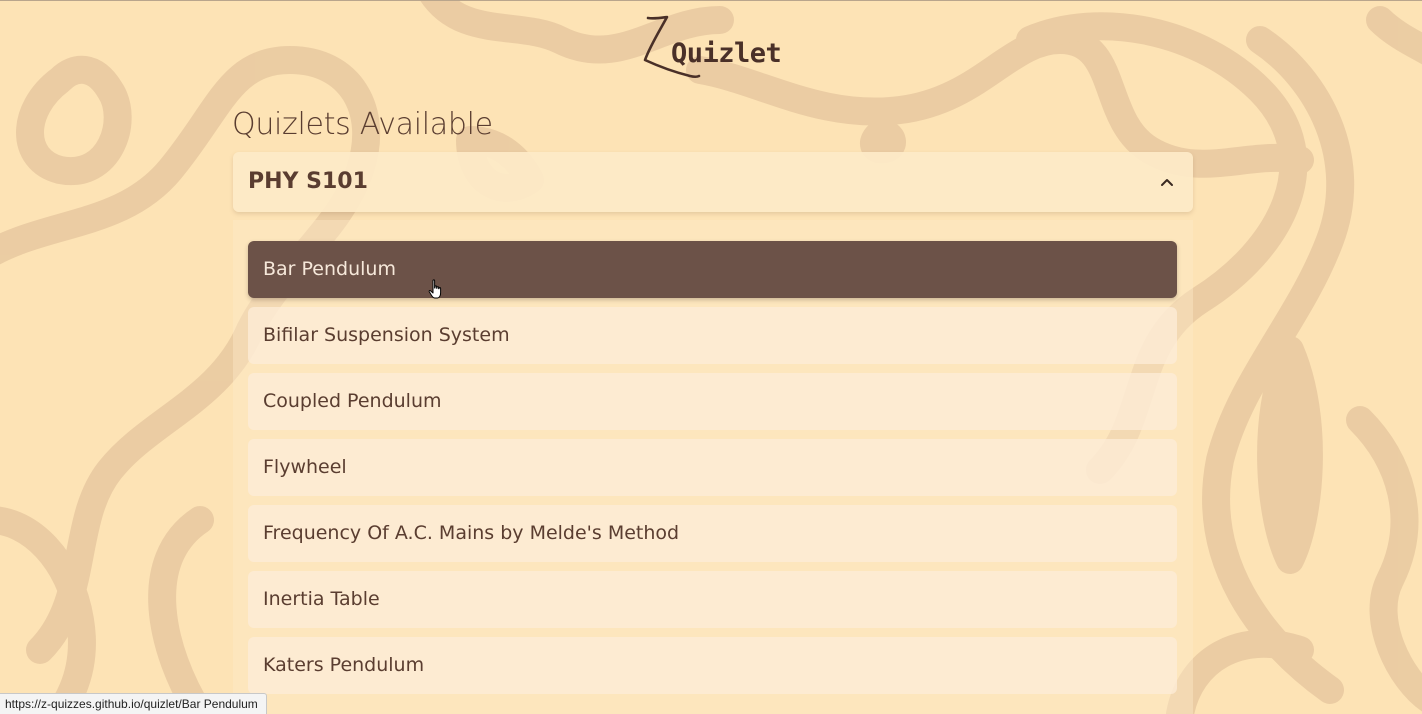 This screenshot has height=714, width=1422. What do you see at coordinates (712, 665) in the screenshot?
I see `quizlet-item-katers-pendulum: Katers Pendulum` at bounding box center [712, 665].